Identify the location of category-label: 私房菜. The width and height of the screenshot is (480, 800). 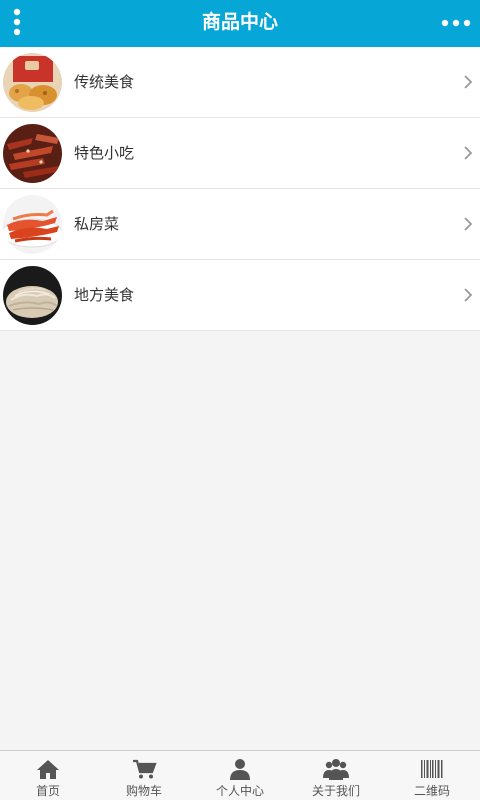
(97, 224).